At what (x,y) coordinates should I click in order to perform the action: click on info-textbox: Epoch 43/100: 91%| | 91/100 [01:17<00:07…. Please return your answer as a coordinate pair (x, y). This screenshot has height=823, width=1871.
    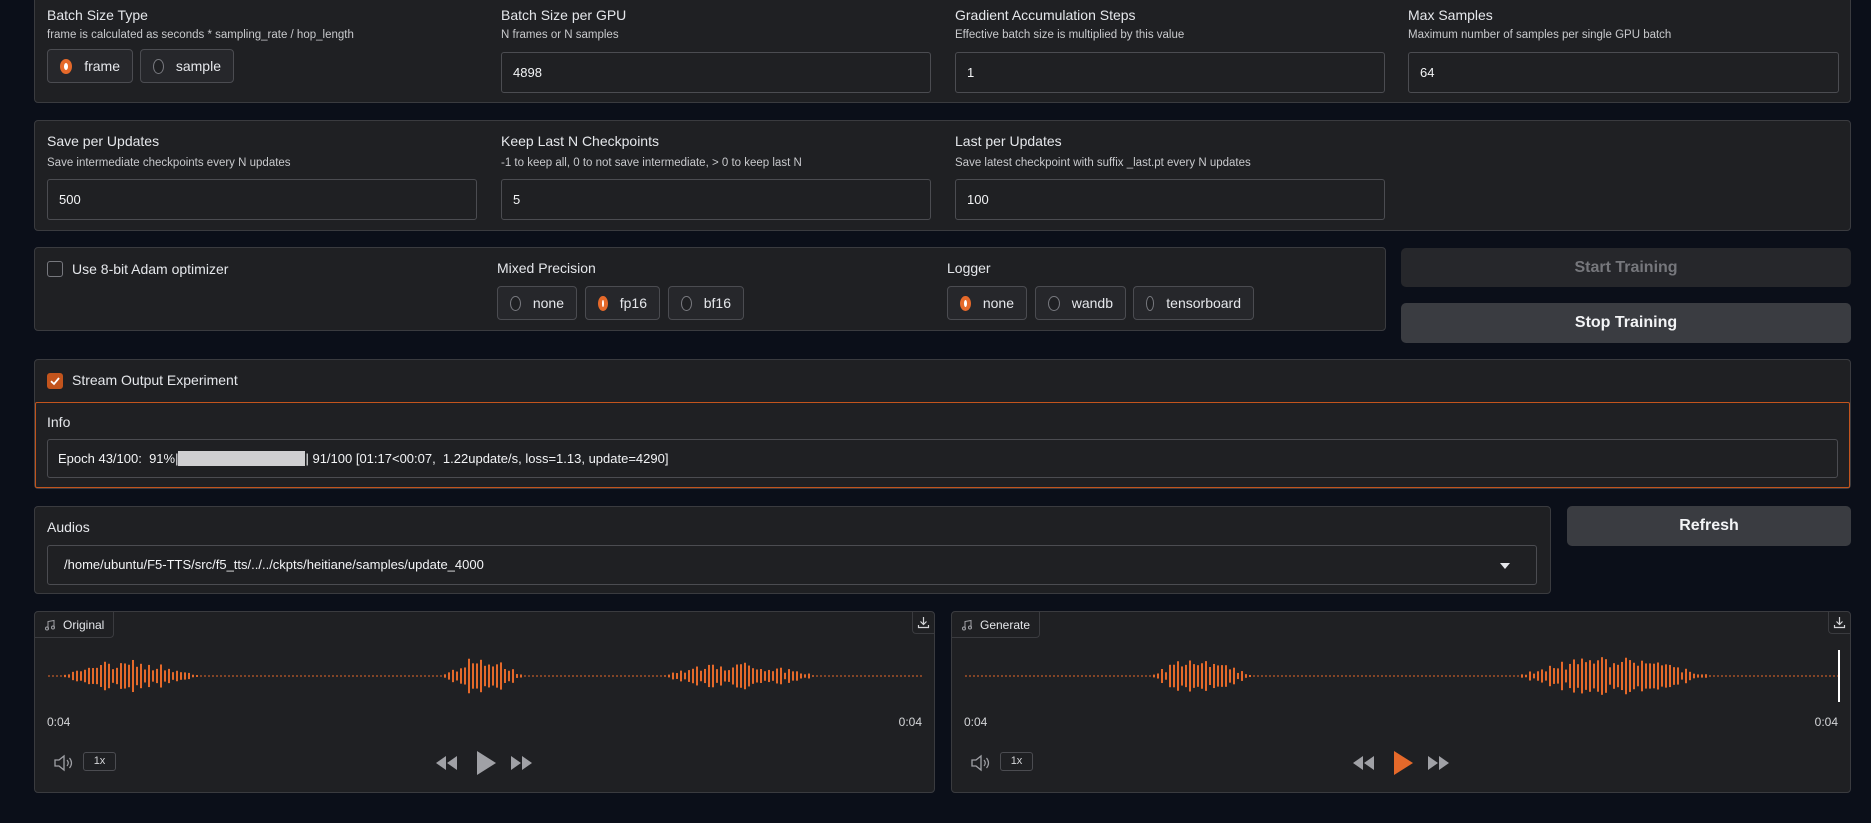
    Looking at the image, I should click on (942, 458).